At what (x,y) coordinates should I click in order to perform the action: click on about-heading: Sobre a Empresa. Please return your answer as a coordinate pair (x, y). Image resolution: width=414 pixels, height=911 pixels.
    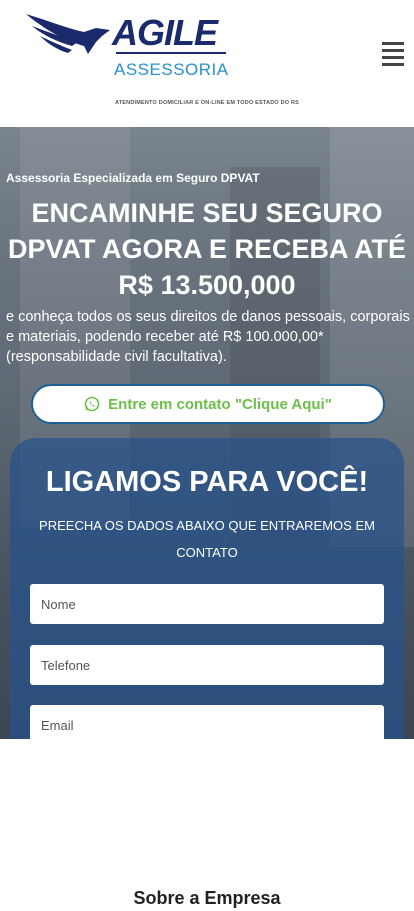
    Looking at the image, I should click on (207, 898).